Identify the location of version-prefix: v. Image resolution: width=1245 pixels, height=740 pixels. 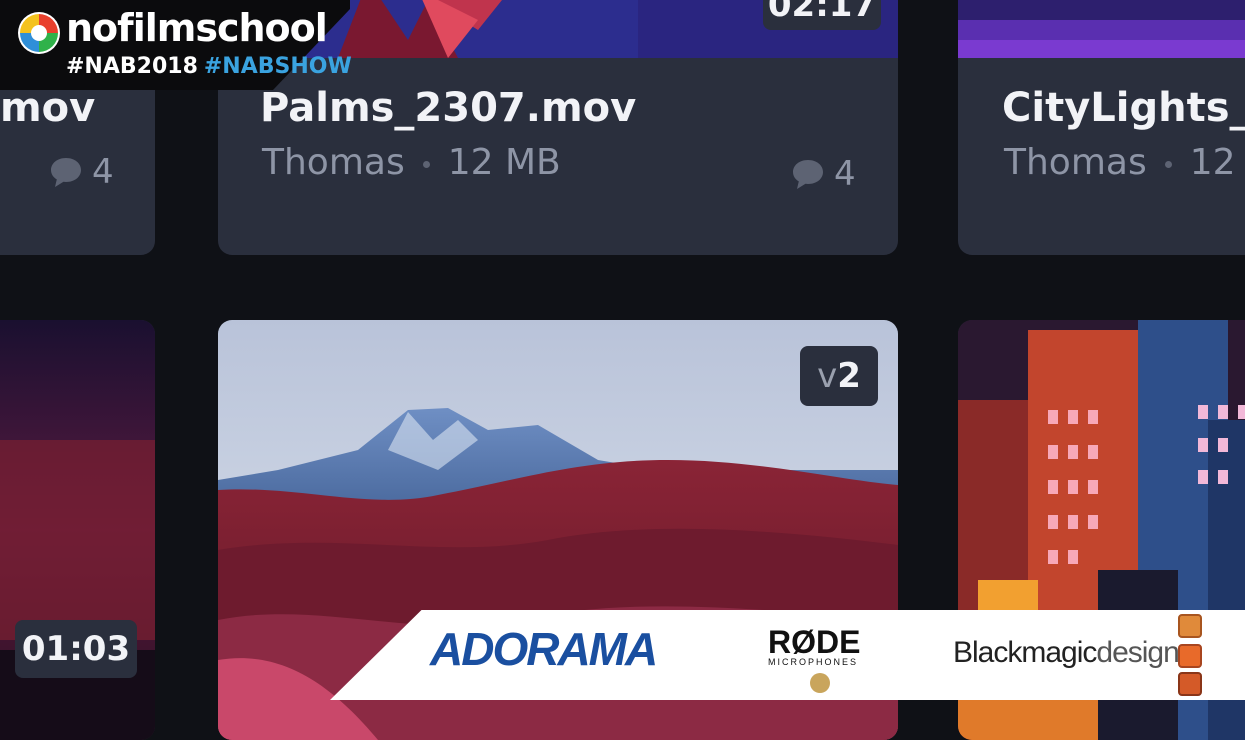
(827, 376).